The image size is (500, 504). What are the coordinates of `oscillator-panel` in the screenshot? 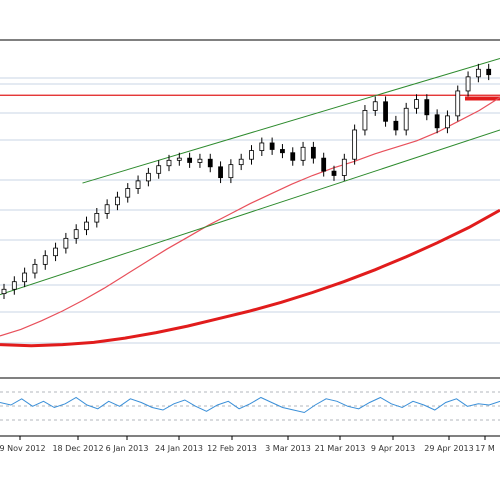 It's located at (250, 399).